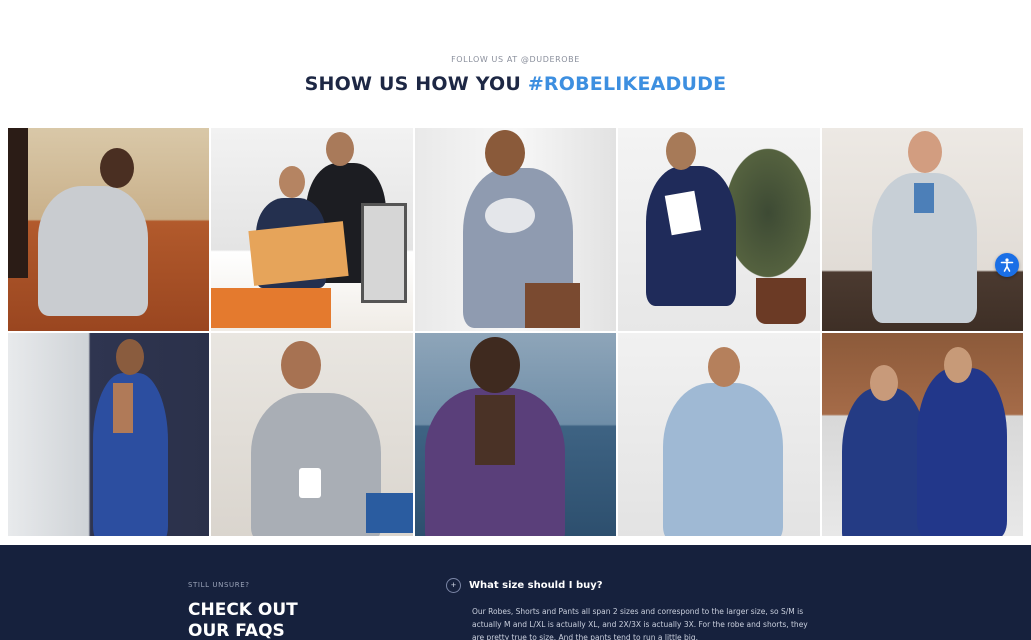 Image resolution: width=1031 pixels, height=640 pixels. What do you see at coordinates (243, 620) in the screenshot?
I see `faq-title: CHECK OUT OUR FAQS` at bounding box center [243, 620].